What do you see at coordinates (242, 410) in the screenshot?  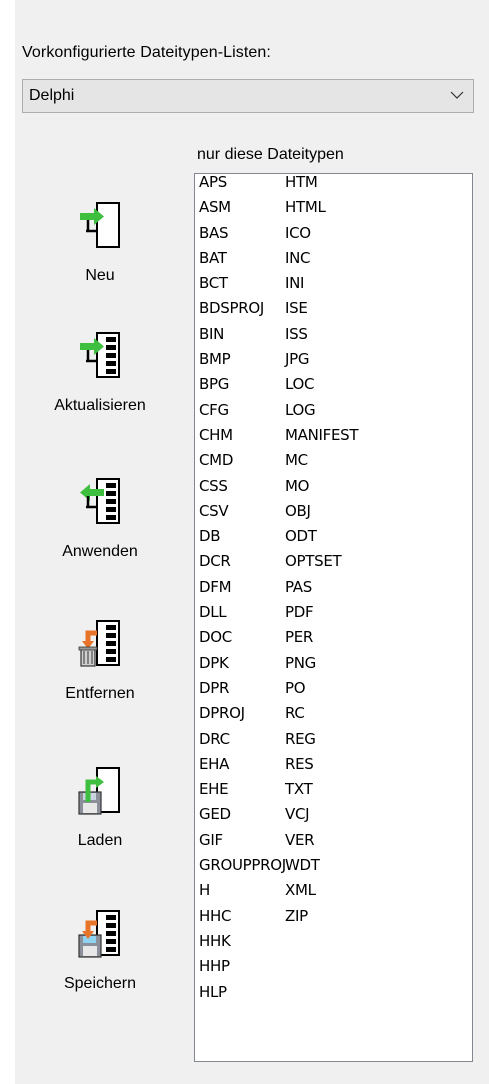 I see `list-item: CFG` at bounding box center [242, 410].